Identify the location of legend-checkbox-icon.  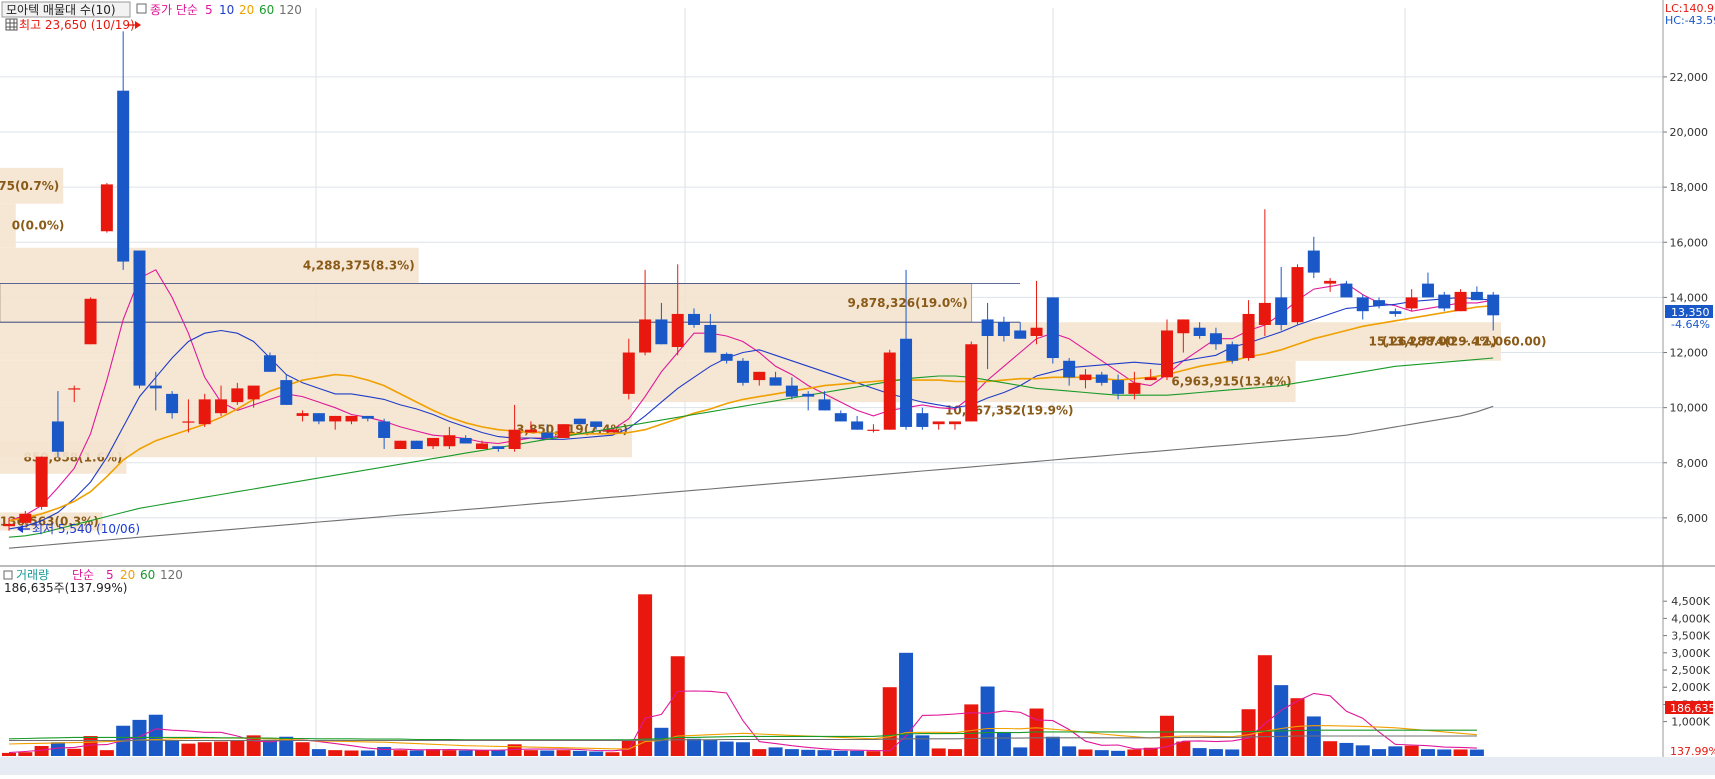
(141, 8).